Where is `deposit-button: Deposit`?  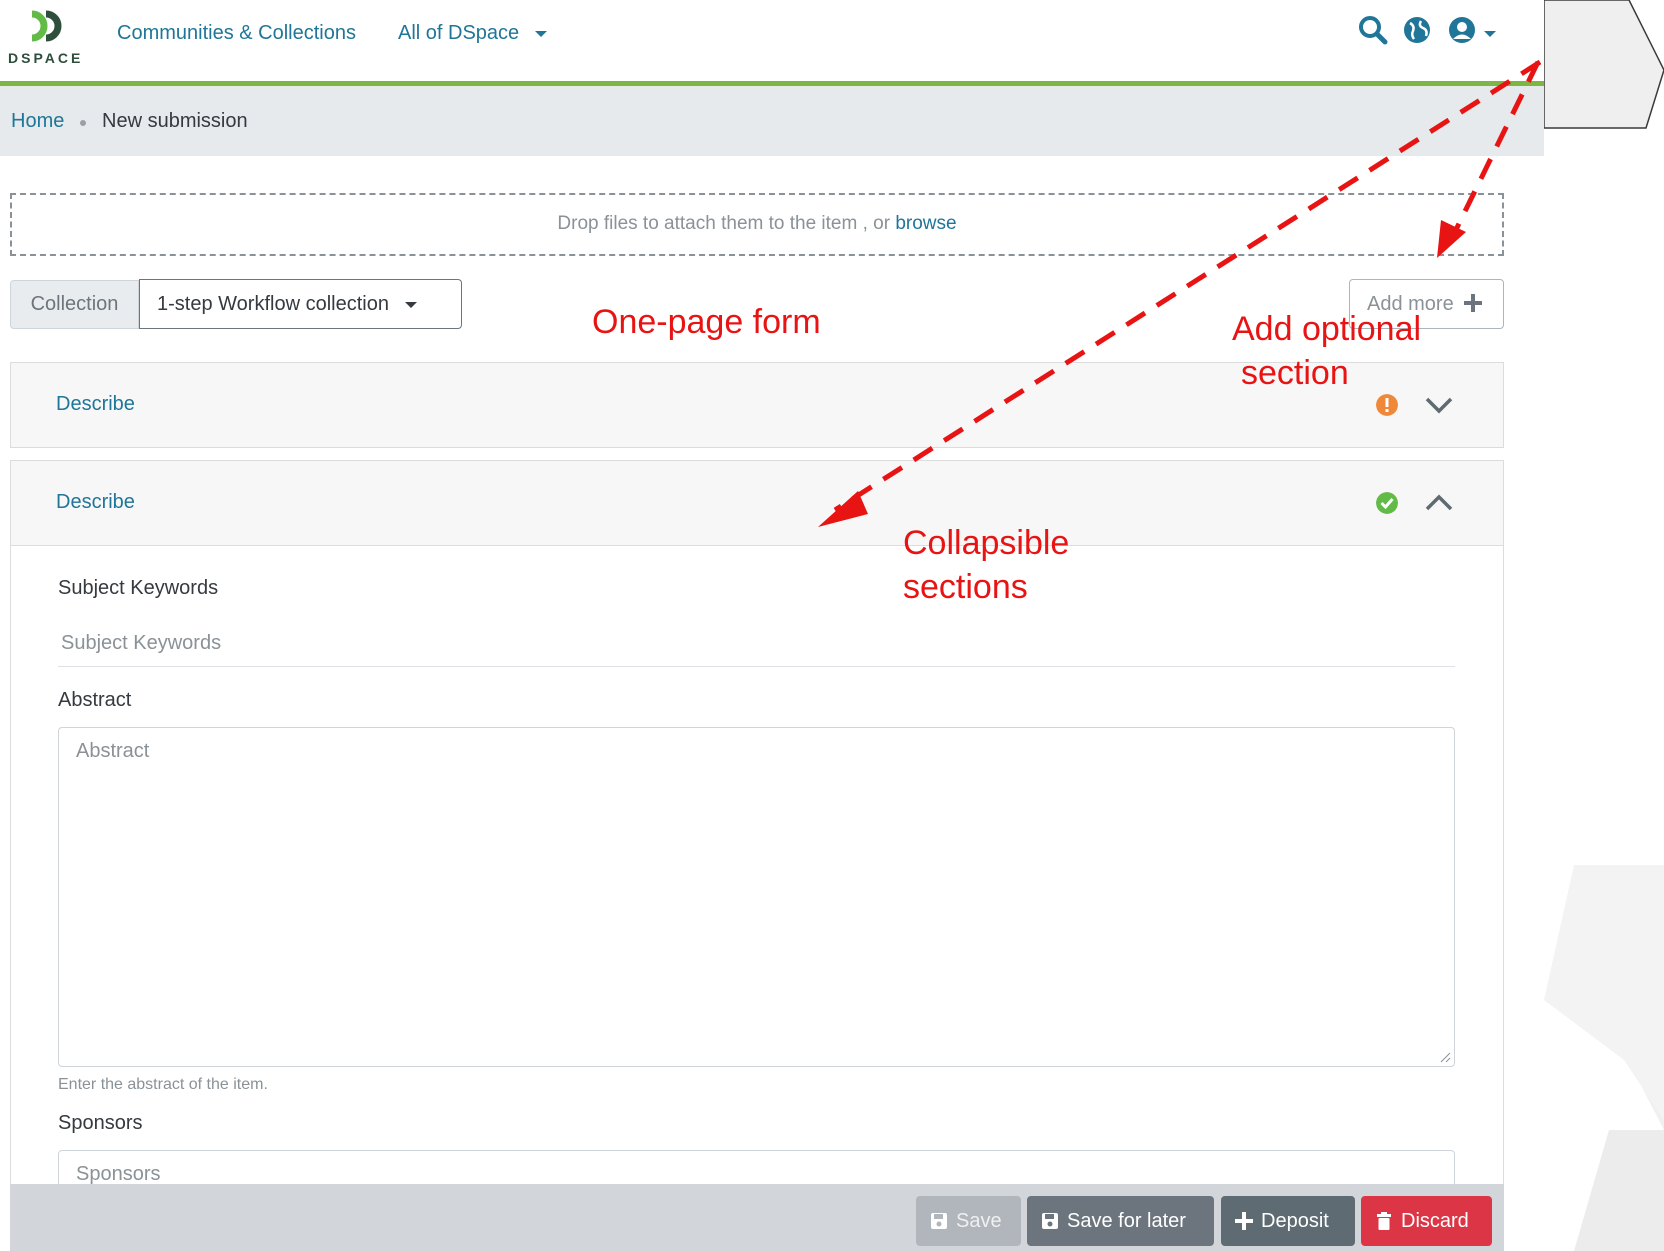 deposit-button: Deposit is located at coordinates (1288, 1221).